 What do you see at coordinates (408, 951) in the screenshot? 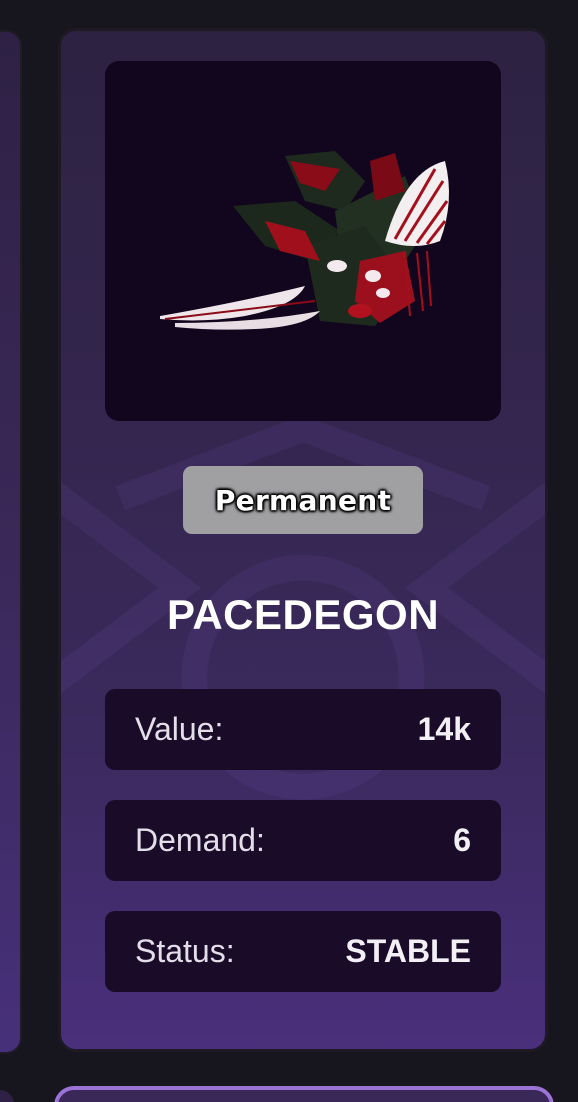
I see `status-value: STABLE` at bounding box center [408, 951].